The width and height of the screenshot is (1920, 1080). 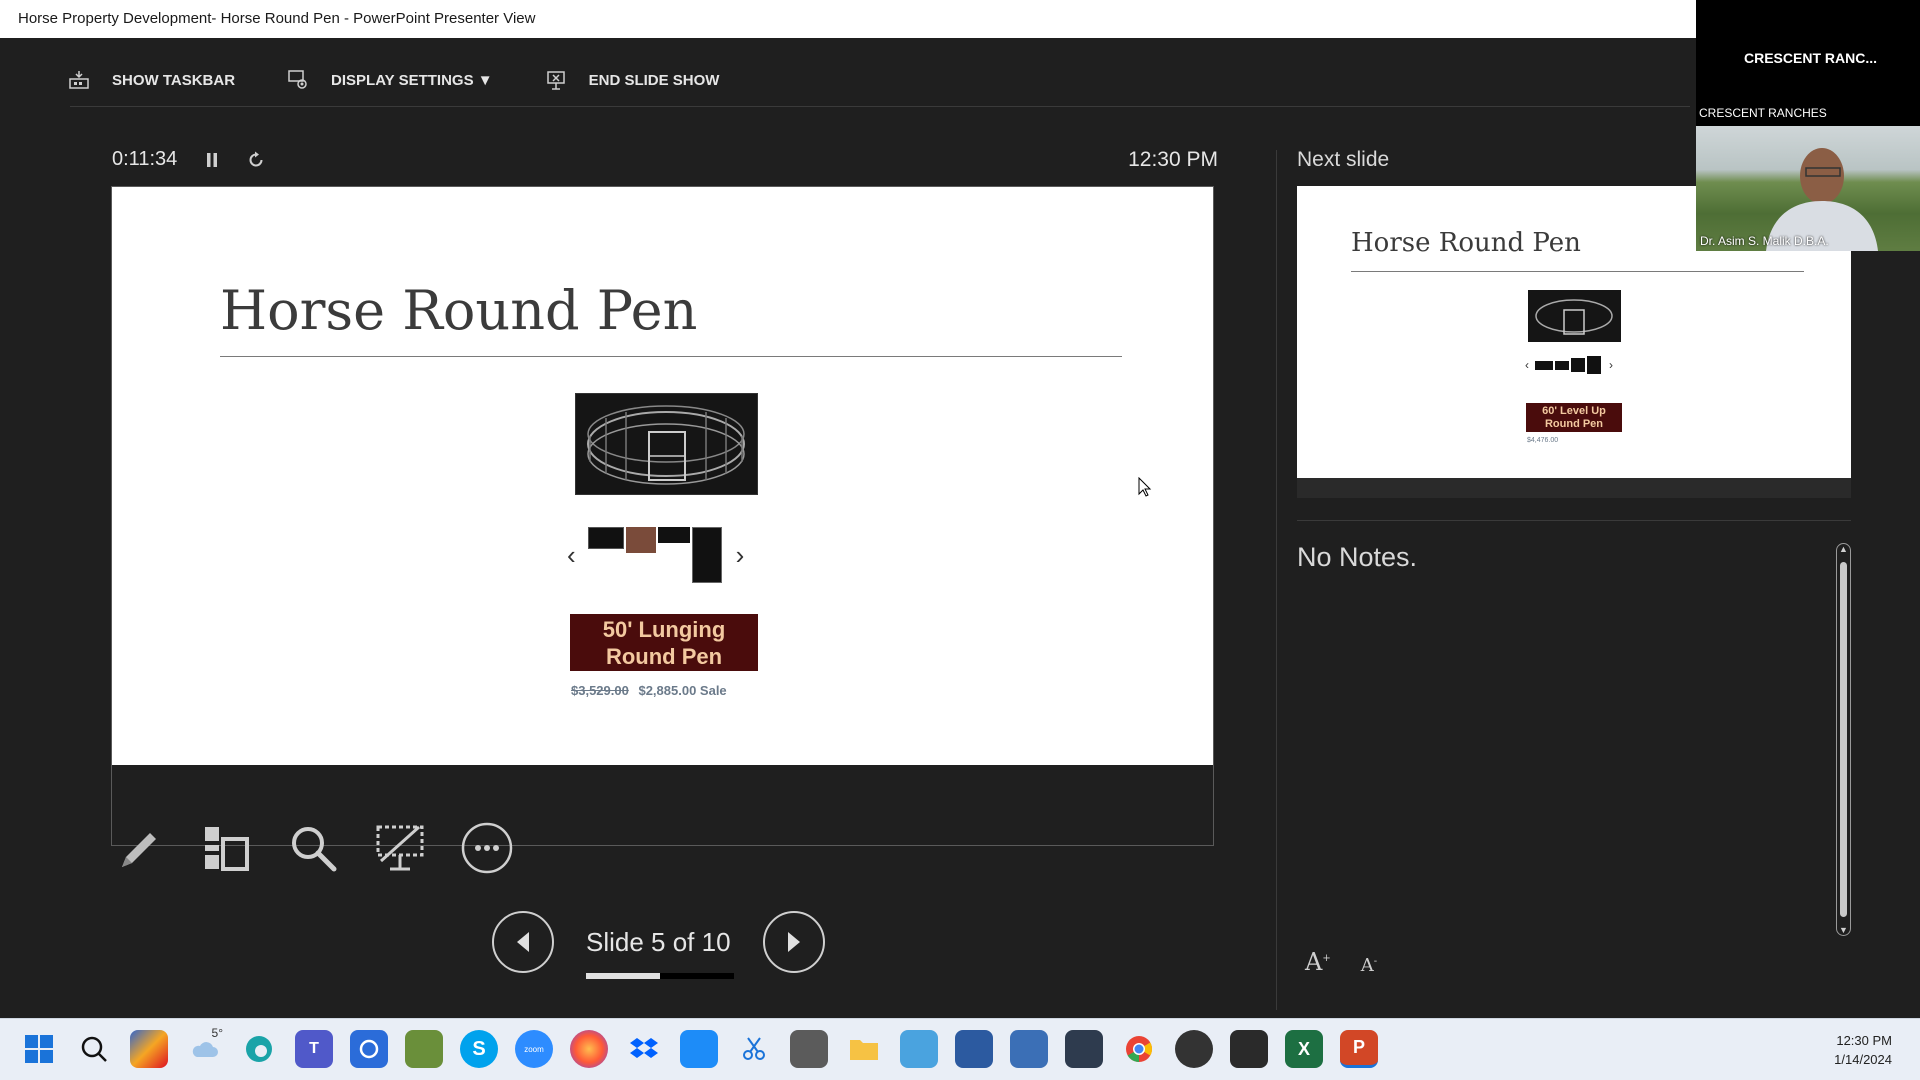 What do you see at coordinates (314, 1049) in the screenshot?
I see `teams-app: T` at bounding box center [314, 1049].